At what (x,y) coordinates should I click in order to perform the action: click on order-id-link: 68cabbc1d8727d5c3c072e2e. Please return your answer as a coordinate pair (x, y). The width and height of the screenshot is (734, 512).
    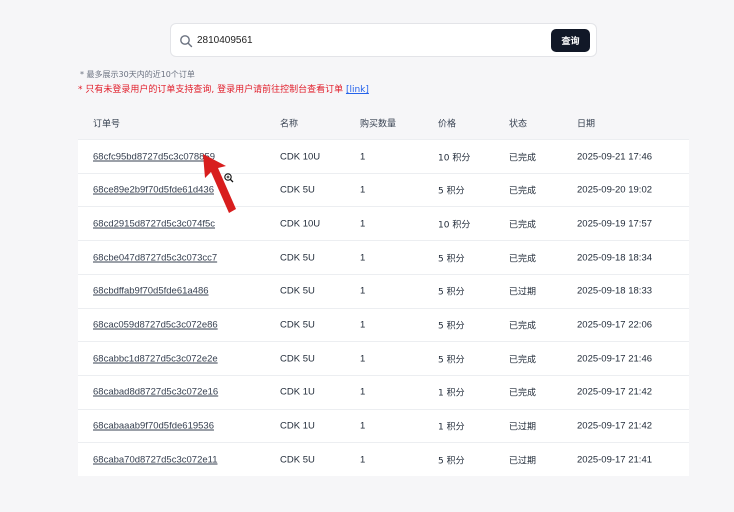
    Looking at the image, I should click on (155, 358).